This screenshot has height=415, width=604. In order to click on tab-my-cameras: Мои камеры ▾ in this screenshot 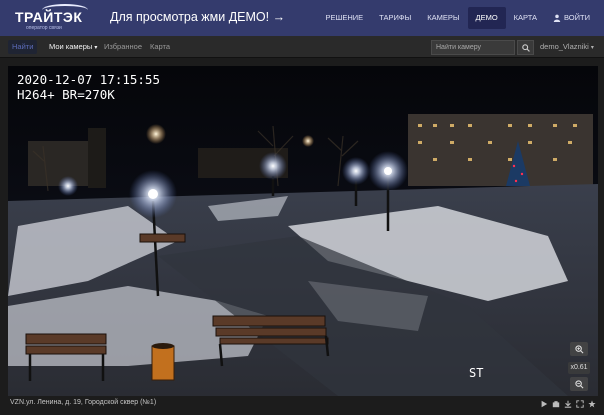, I will do `click(73, 47)`.